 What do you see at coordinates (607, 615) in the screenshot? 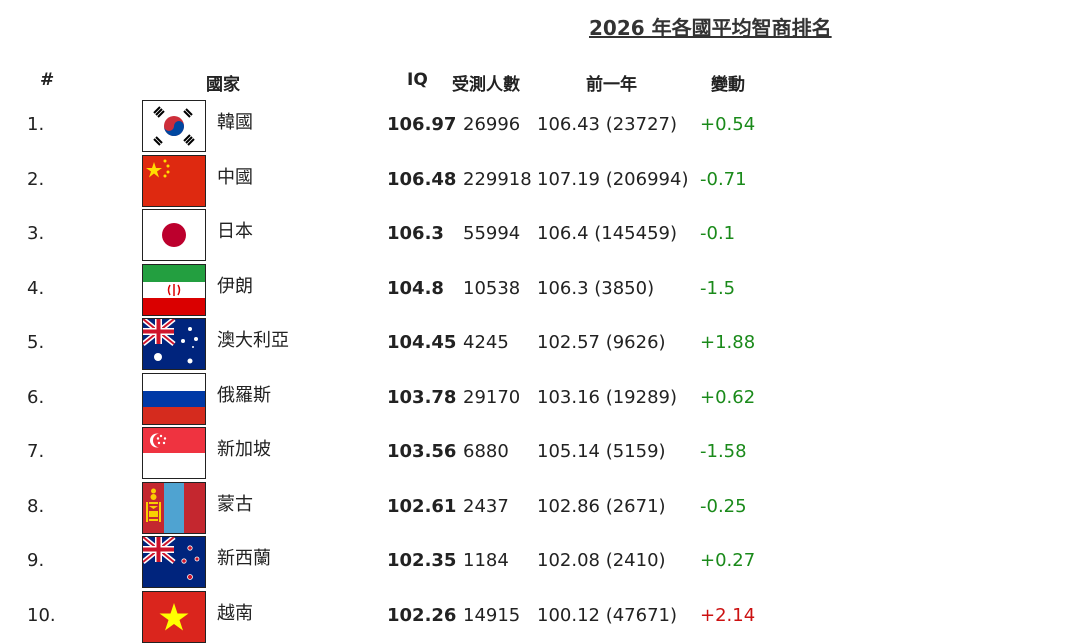
I see `previous-year-cell: 100.12 (47671)` at bounding box center [607, 615].